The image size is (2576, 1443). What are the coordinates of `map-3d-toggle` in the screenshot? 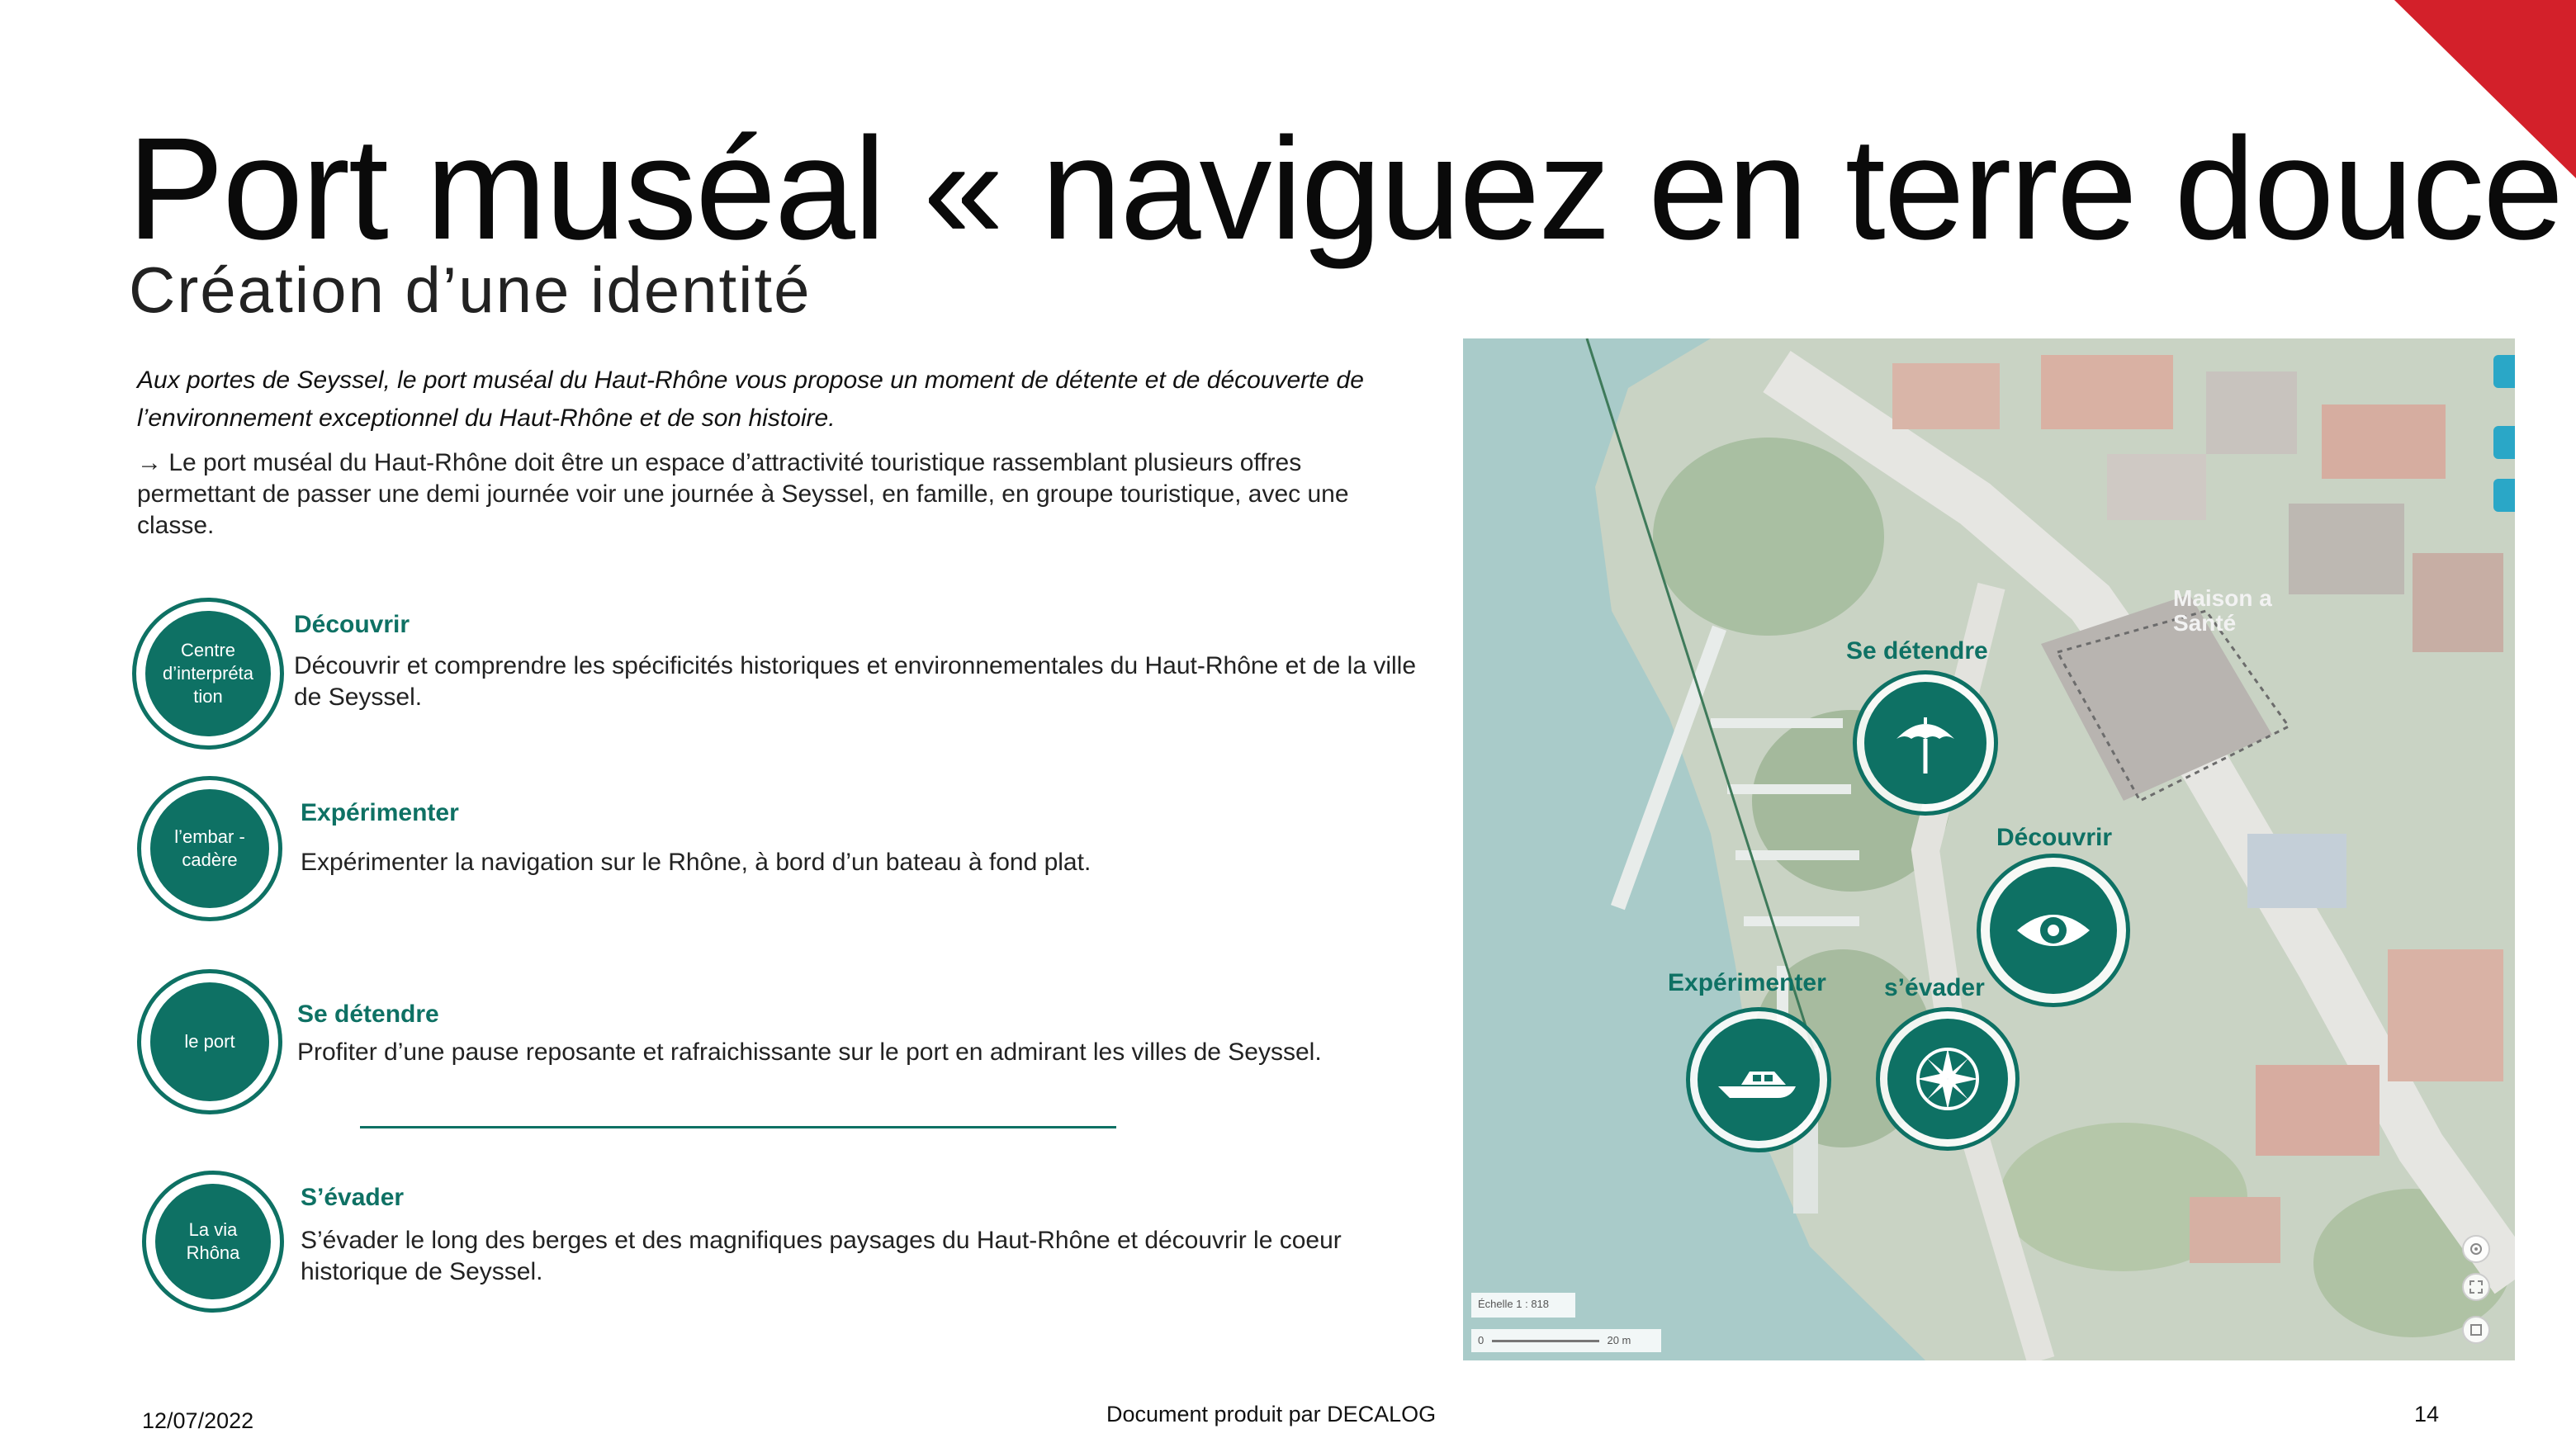 It's located at (2476, 1330).